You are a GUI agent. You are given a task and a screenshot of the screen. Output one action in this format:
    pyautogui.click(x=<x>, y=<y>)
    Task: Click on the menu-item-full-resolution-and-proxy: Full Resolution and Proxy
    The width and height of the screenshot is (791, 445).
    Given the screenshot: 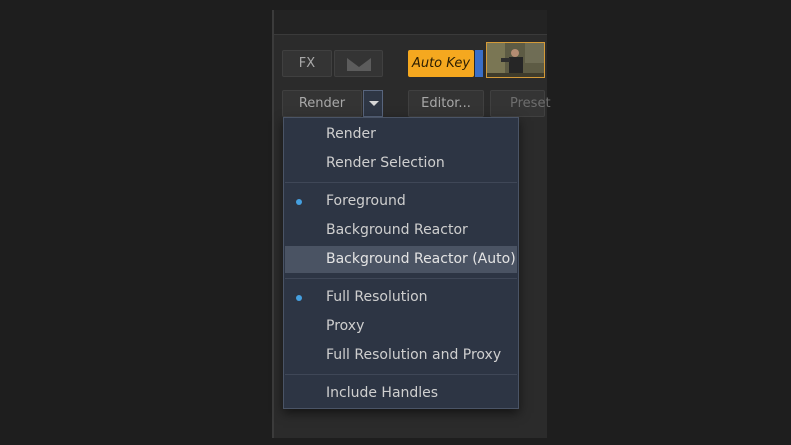 What is the action you would take?
    pyautogui.click(x=401, y=355)
    